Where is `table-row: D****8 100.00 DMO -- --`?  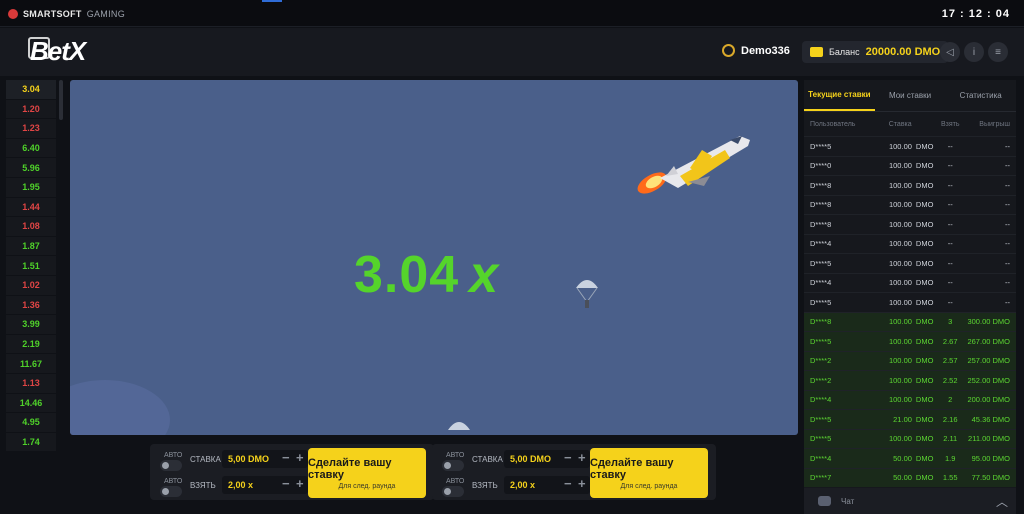 table-row: D****8 100.00 DMO -- -- is located at coordinates (910, 204).